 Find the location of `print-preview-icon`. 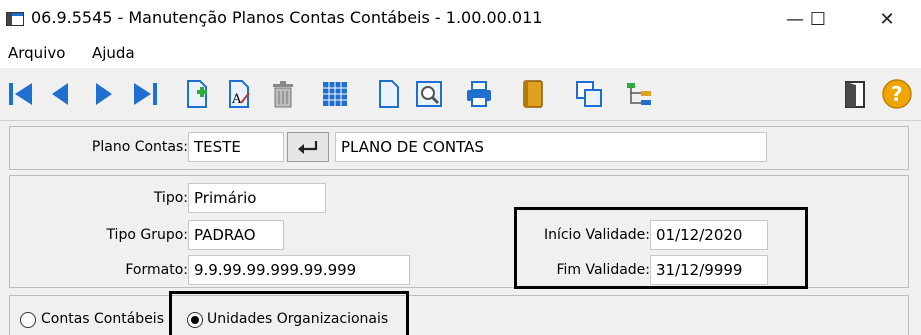

print-preview-icon is located at coordinates (429, 94).